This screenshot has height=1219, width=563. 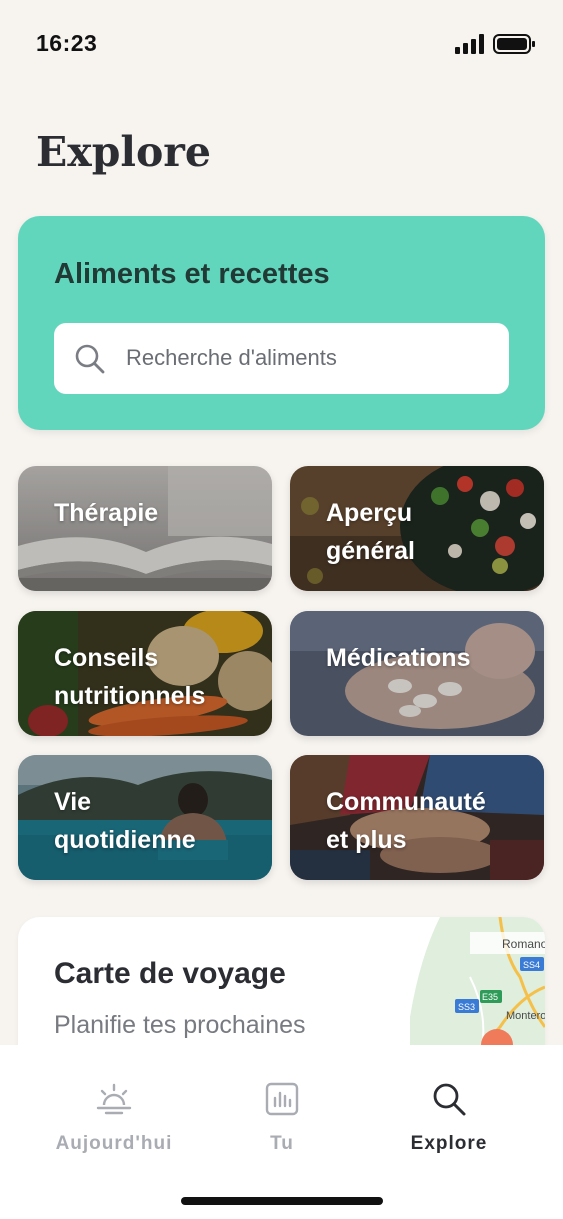 I want to click on travel-card-title: Carte de voyage, so click(x=170, y=973).